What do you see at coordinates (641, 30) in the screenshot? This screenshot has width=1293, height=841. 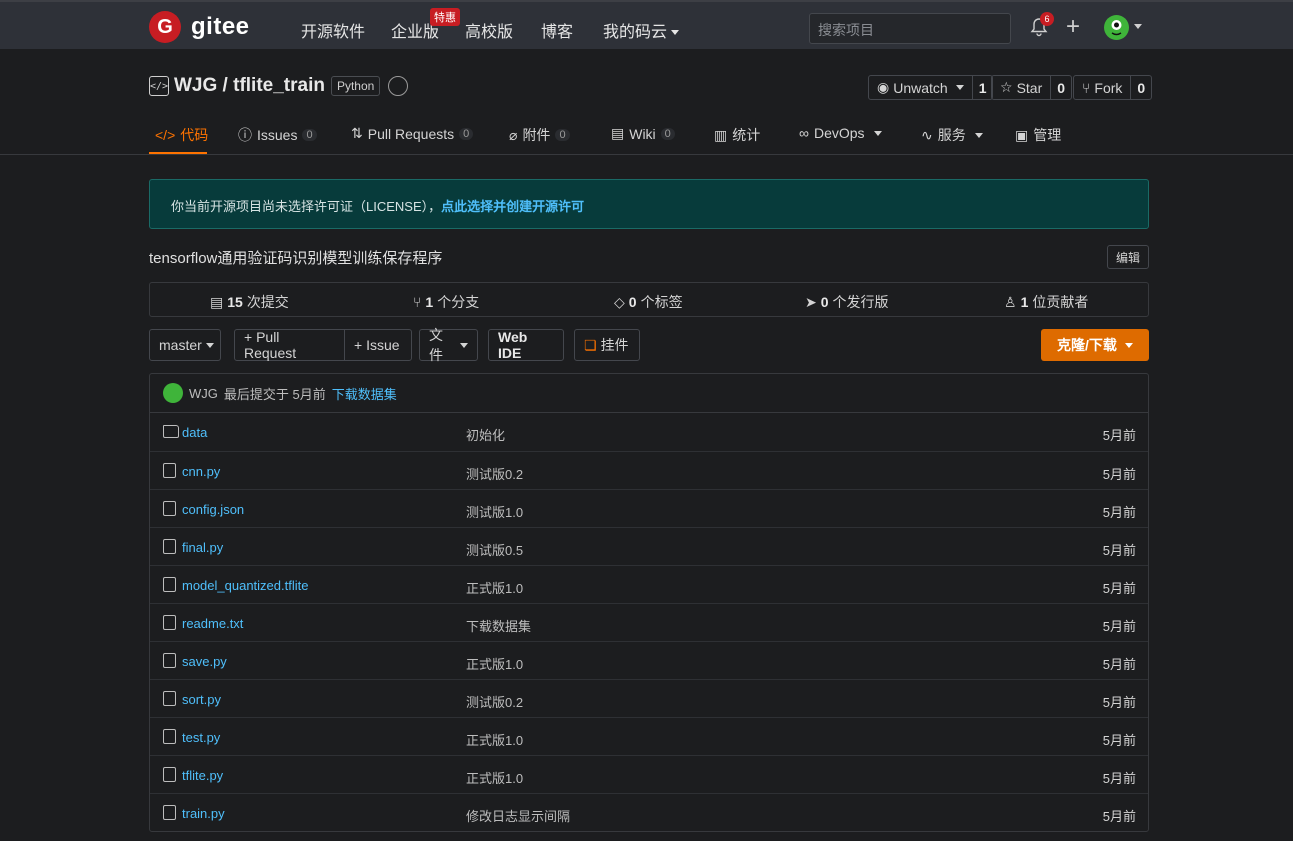 I see `nav-my-gitee: 我的码云` at bounding box center [641, 30].